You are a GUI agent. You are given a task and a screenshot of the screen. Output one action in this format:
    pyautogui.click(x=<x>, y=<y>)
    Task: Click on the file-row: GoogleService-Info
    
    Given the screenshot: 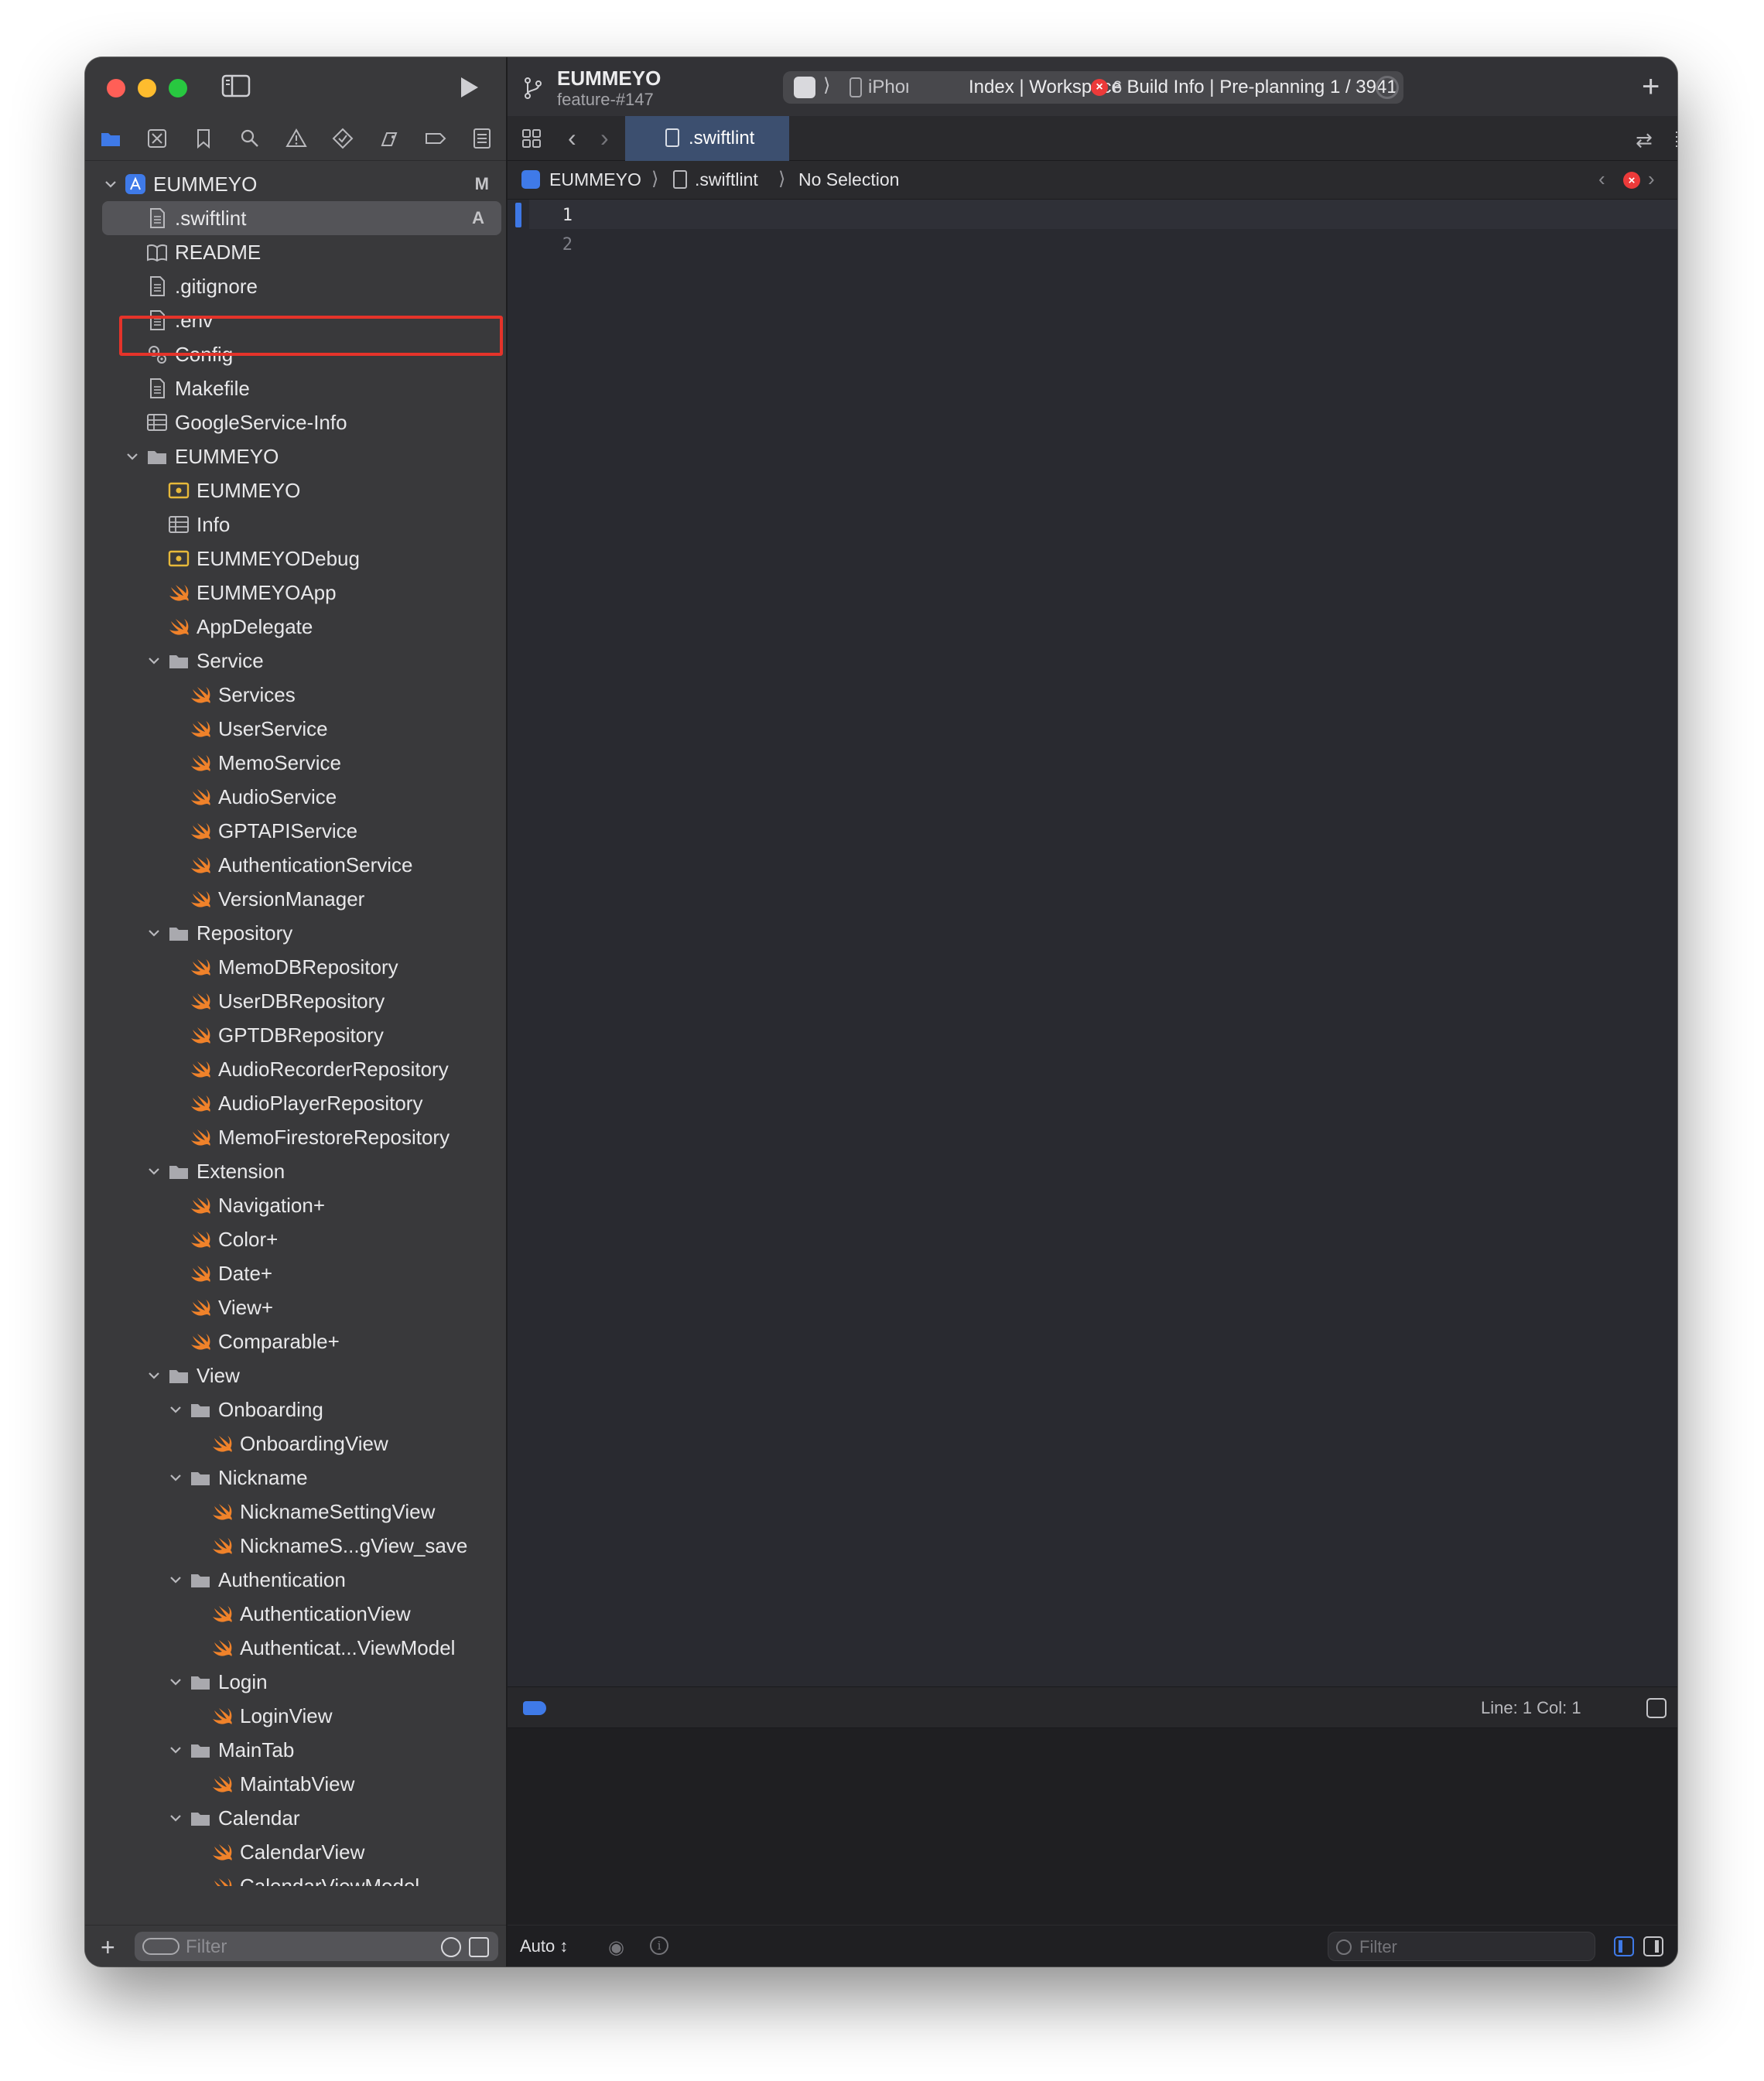 What is the action you would take?
    pyautogui.click(x=304, y=422)
    